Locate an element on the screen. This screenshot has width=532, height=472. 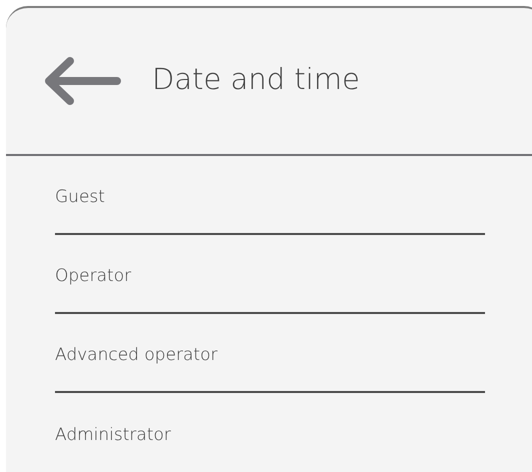
menu-item: Administrator is located at coordinates (113, 435).